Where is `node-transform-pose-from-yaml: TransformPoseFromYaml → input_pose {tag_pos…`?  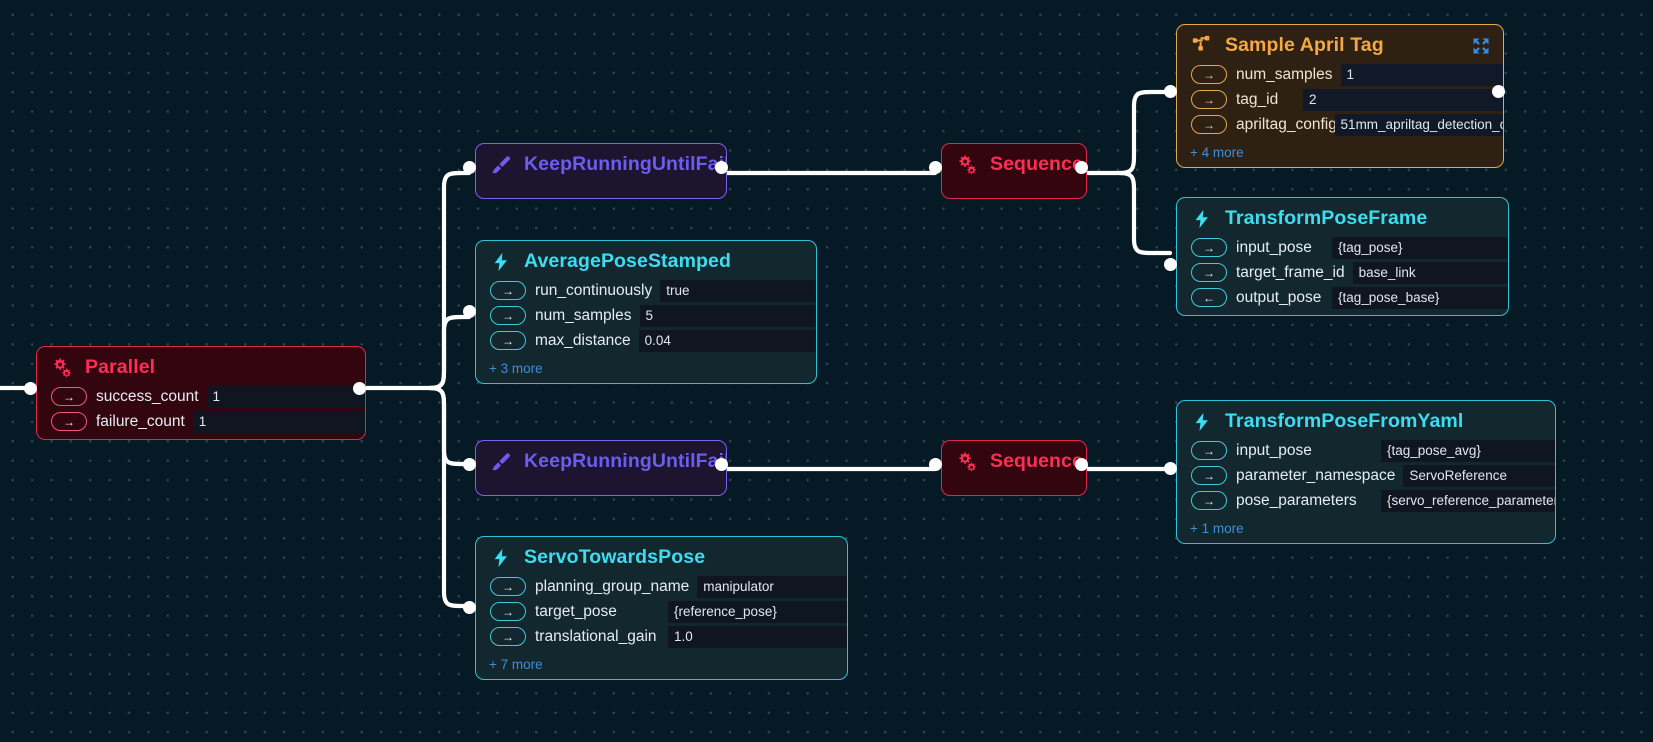 node-transform-pose-from-yaml: TransformPoseFromYaml → input_pose {tag_pos… is located at coordinates (1366, 472).